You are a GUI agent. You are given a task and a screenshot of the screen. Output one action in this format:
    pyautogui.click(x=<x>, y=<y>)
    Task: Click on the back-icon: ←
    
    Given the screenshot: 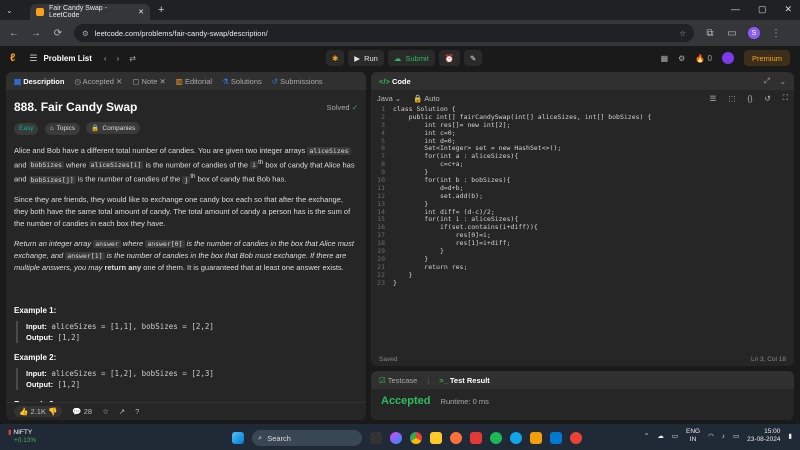 What is the action you would take?
    pyautogui.click(x=14, y=33)
    